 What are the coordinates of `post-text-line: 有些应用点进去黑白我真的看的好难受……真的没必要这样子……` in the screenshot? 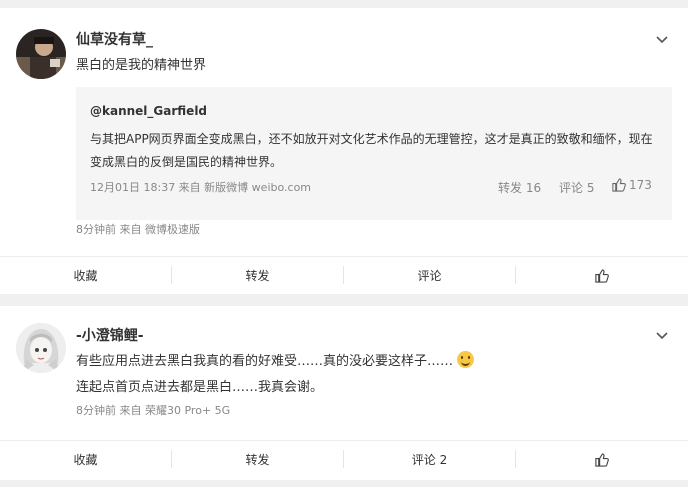 It's located at (265, 361).